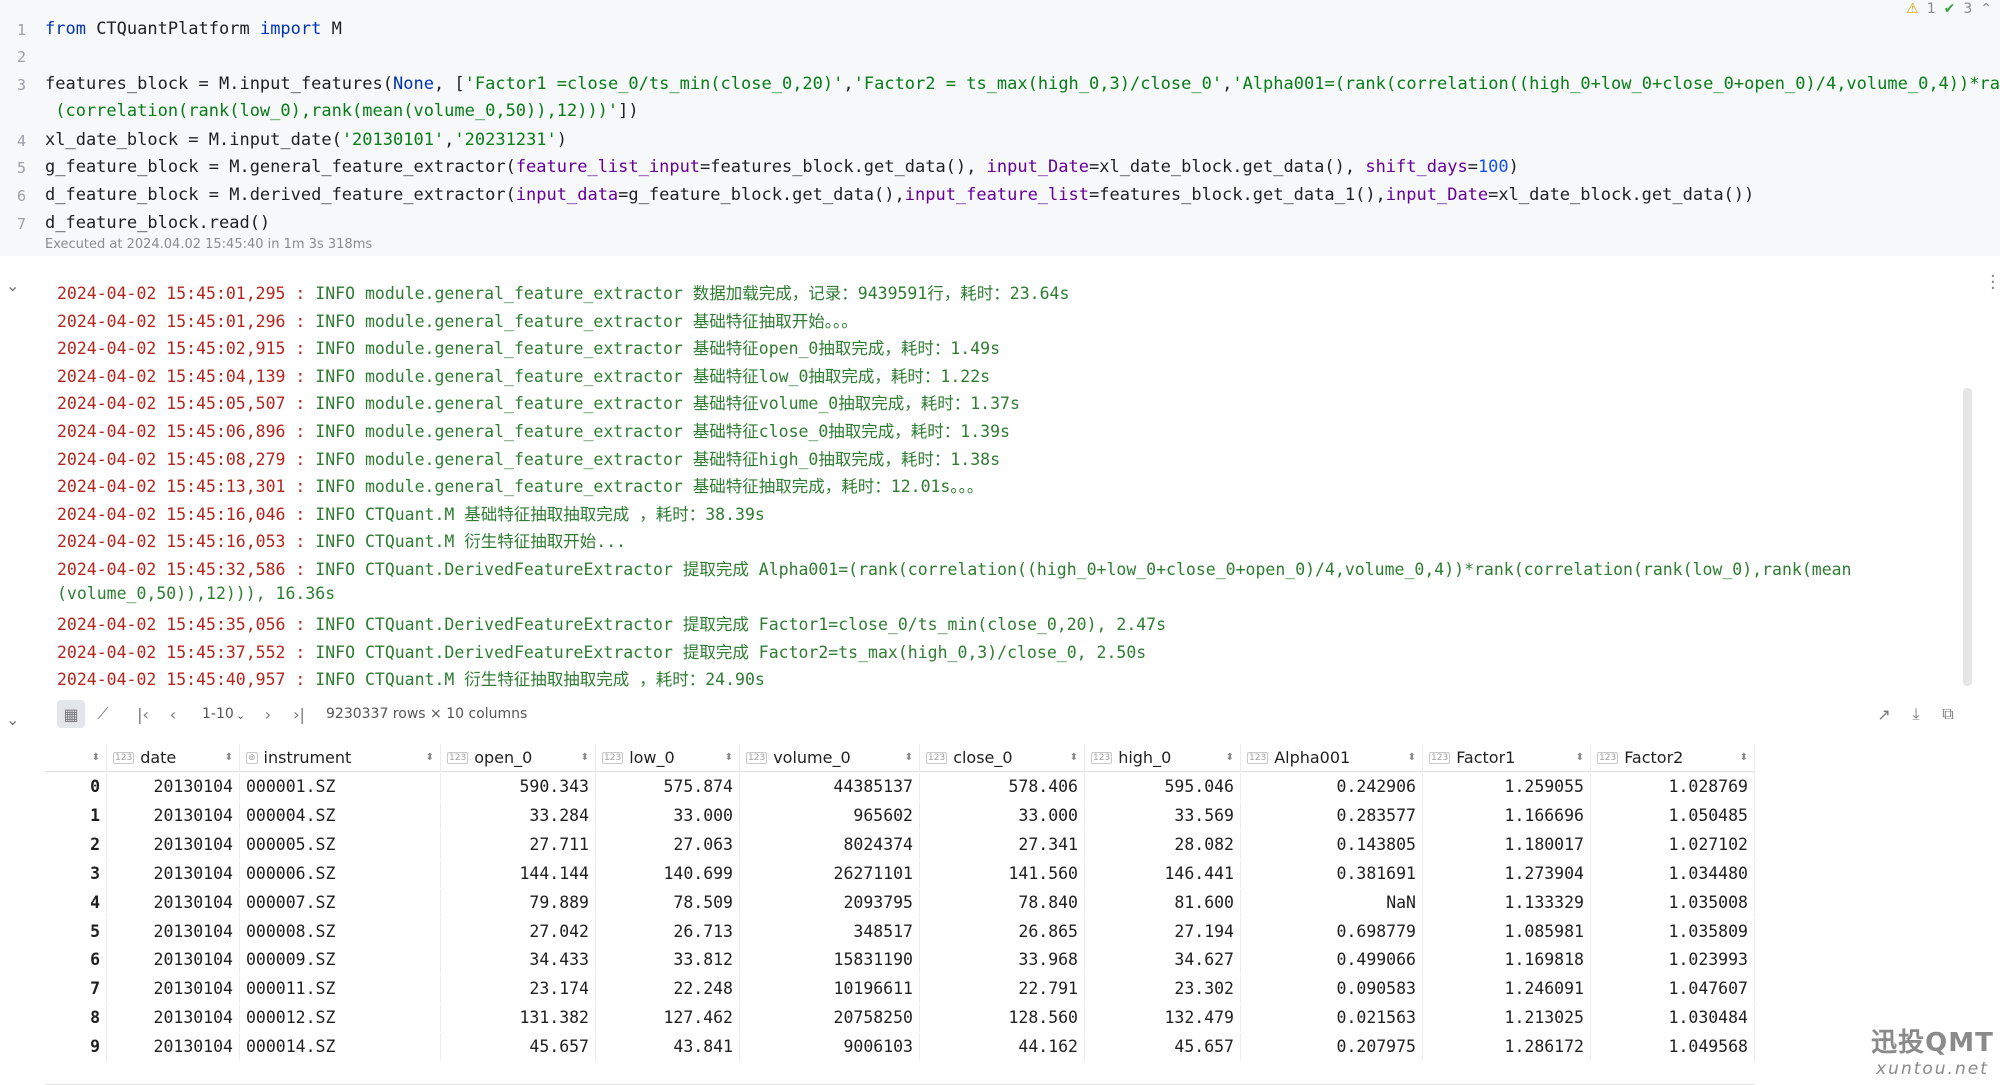 Image resolution: width=2000 pixels, height=1085 pixels. Describe the element at coordinates (1673, 787) in the screenshot. I see `table-cell: 1.028769` at that location.